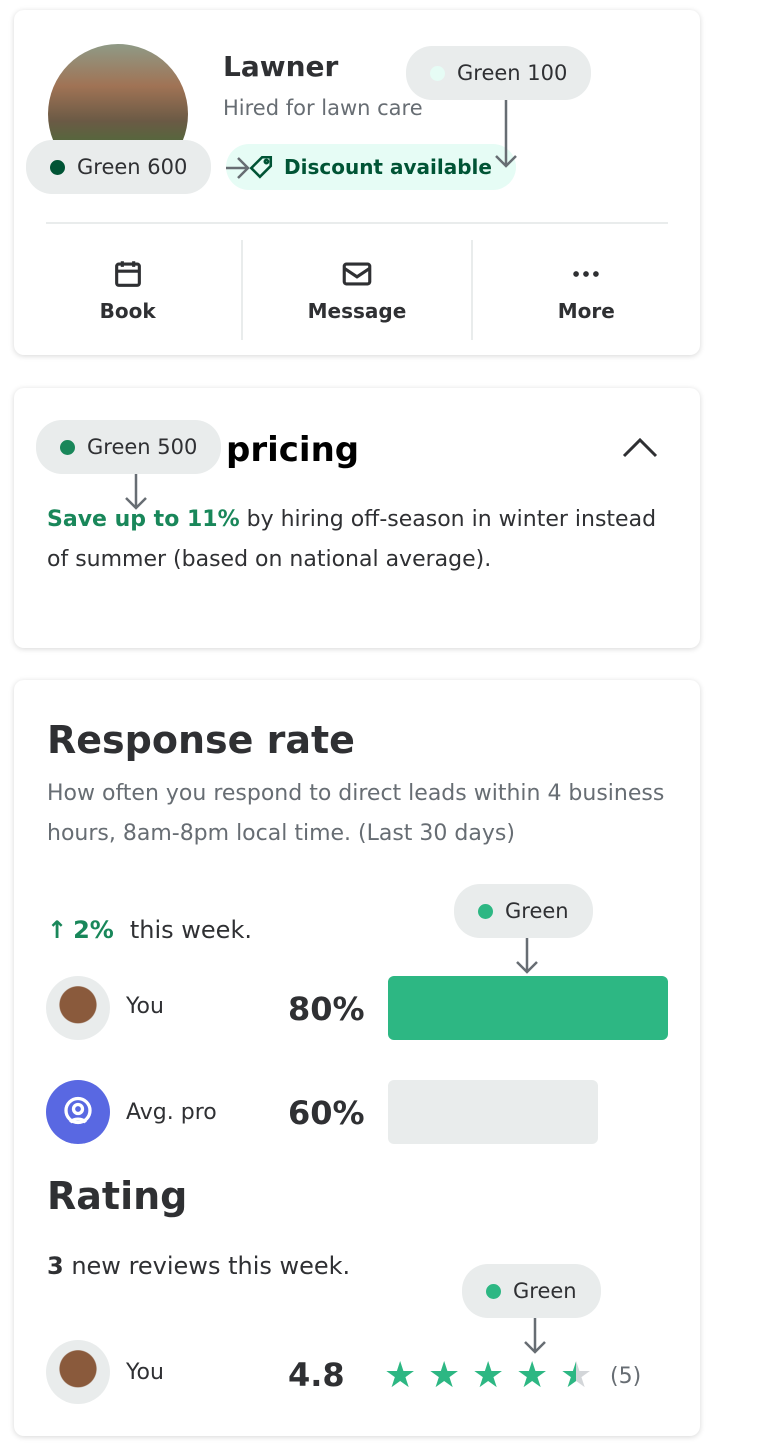 This screenshot has height=1455, width=782. Describe the element at coordinates (316, 1375) in the screenshot. I see `rating-value: 4.8` at that location.